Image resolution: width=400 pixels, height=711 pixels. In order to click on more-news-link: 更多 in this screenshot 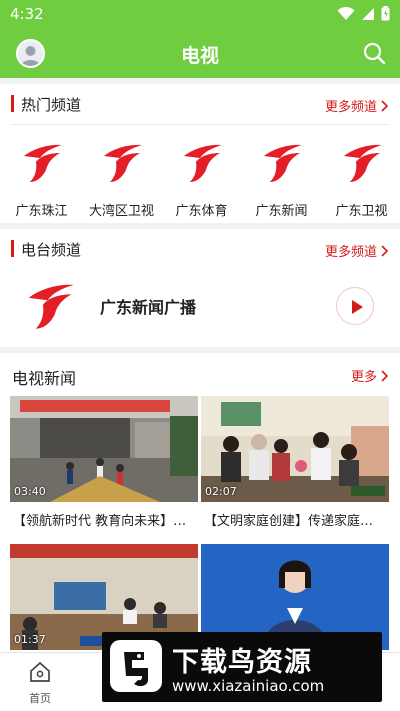, I will do `click(369, 375)`.